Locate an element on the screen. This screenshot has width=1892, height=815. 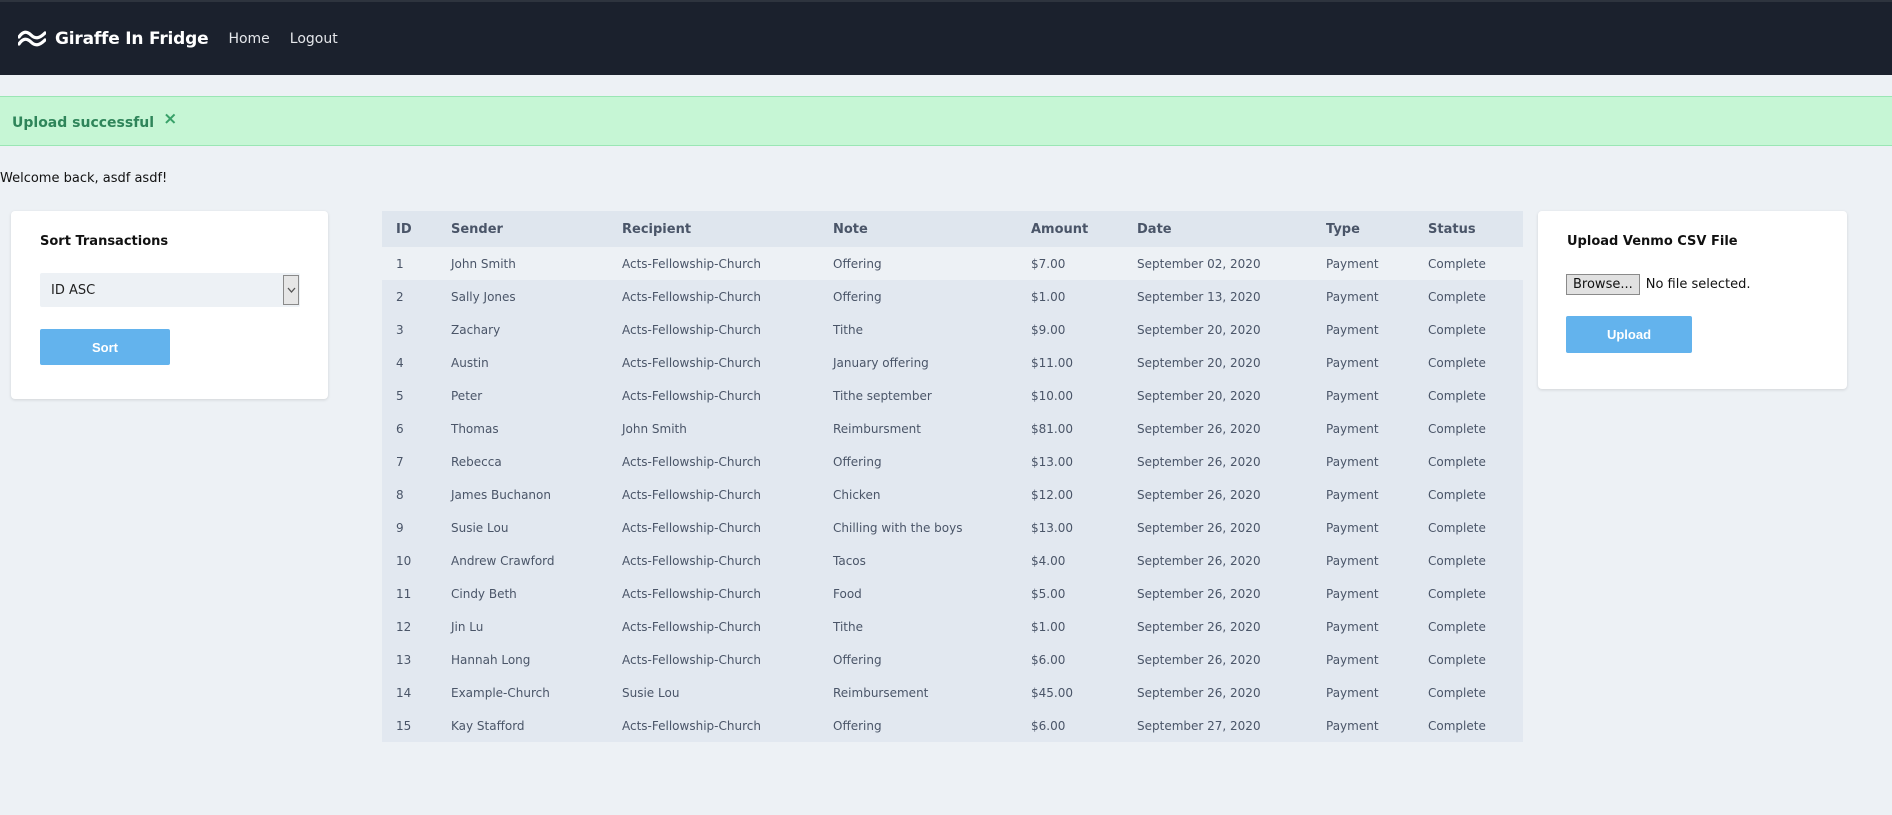
table-cell: 8 is located at coordinates (400, 494).